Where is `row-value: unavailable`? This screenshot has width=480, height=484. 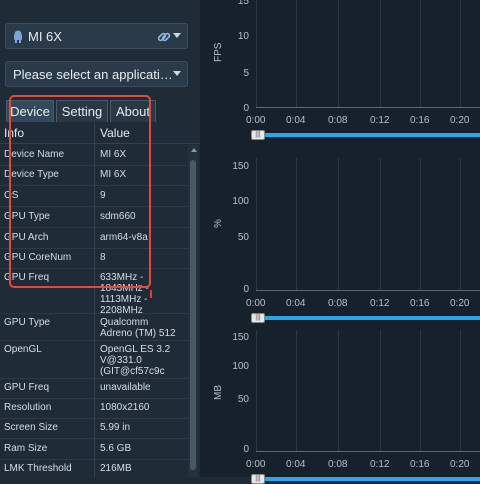 row-value: unavailable is located at coordinates (143, 387).